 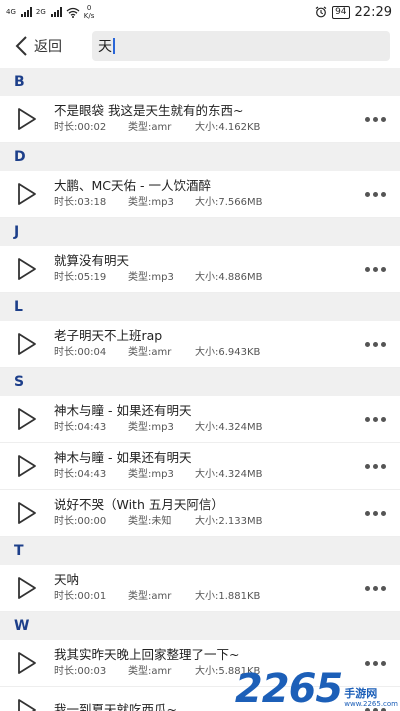 I want to click on section-header: D, so click(x=200, y=157).